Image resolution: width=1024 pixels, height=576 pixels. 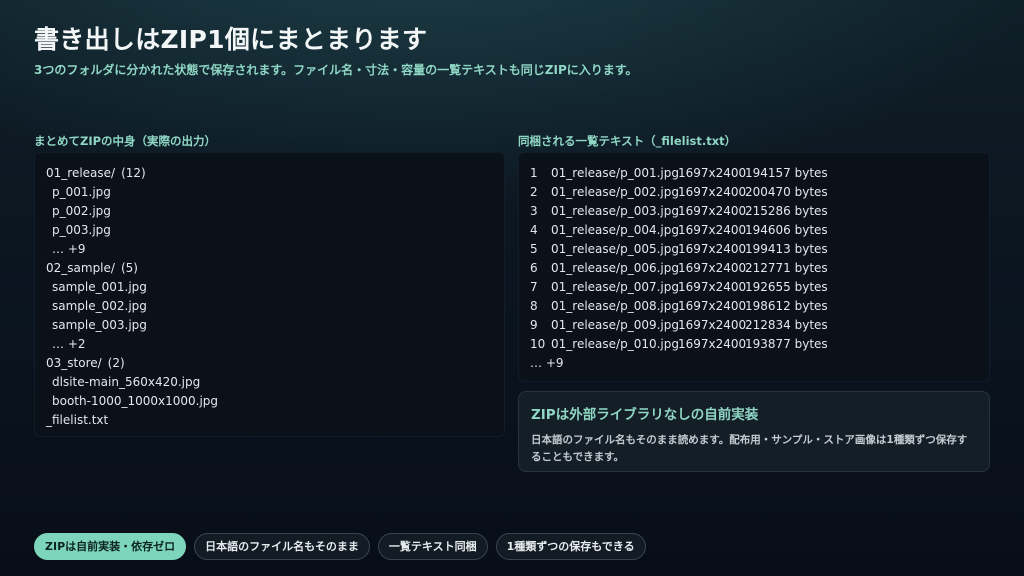 I want to click on folder-name: 03_store/, so click(x=74, y=363).